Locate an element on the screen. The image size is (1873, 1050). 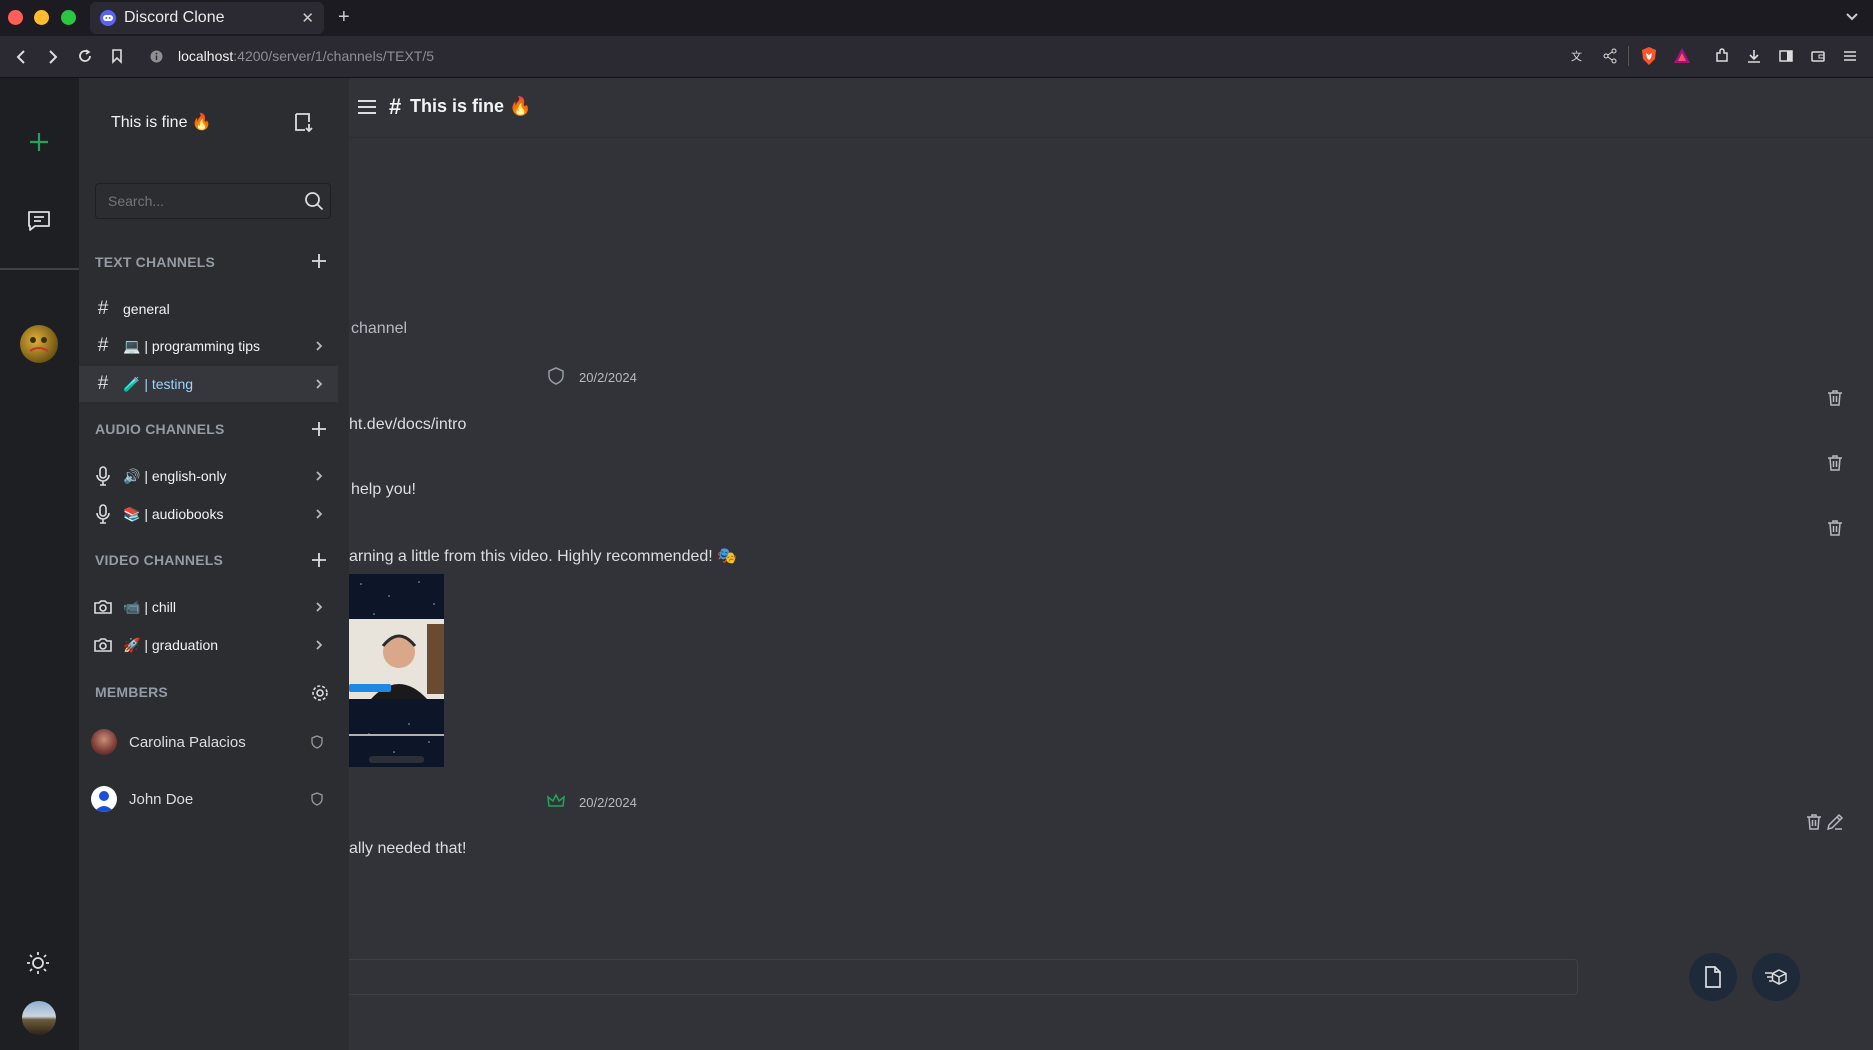
user-avatar is located at coordinates (39, 1018).